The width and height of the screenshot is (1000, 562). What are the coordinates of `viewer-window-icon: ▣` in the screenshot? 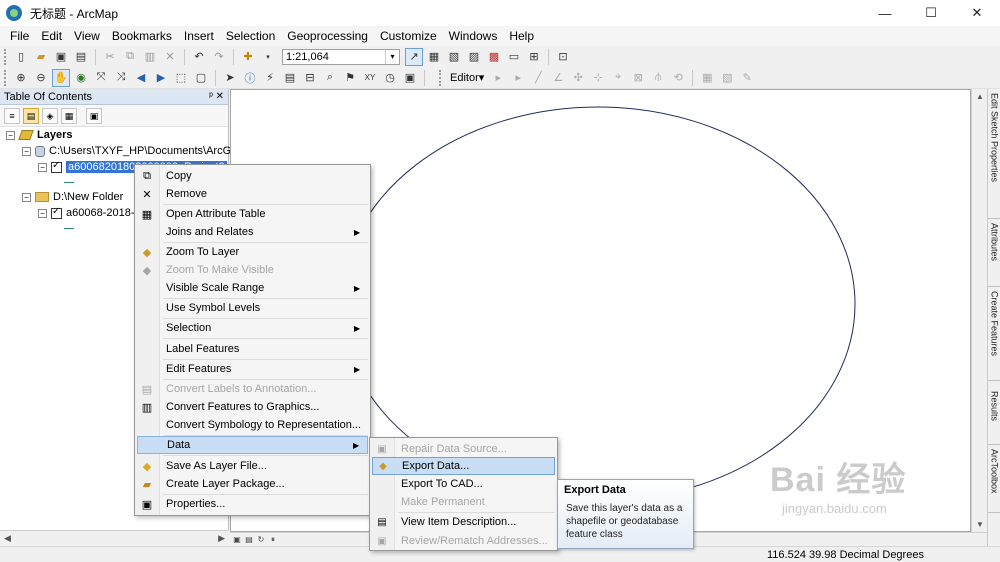 It's located at (410, 78).